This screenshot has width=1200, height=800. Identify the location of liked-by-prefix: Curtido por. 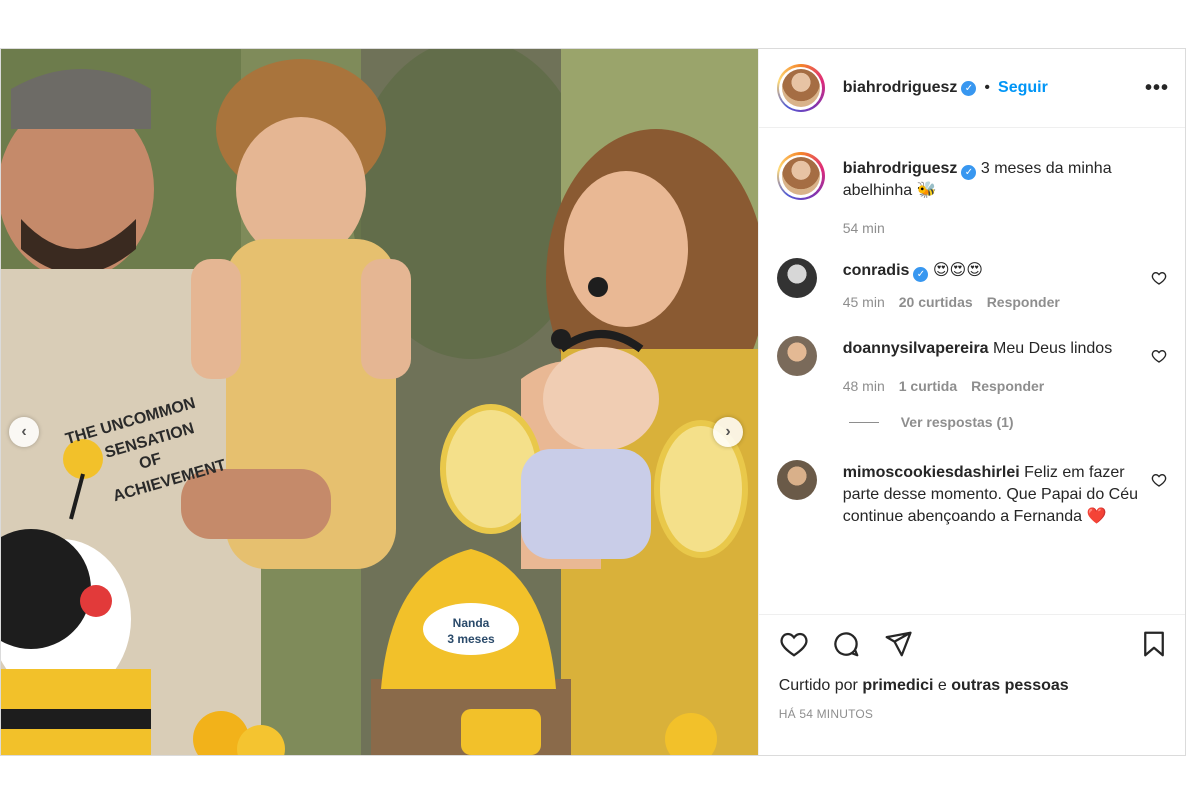
(818, 685).